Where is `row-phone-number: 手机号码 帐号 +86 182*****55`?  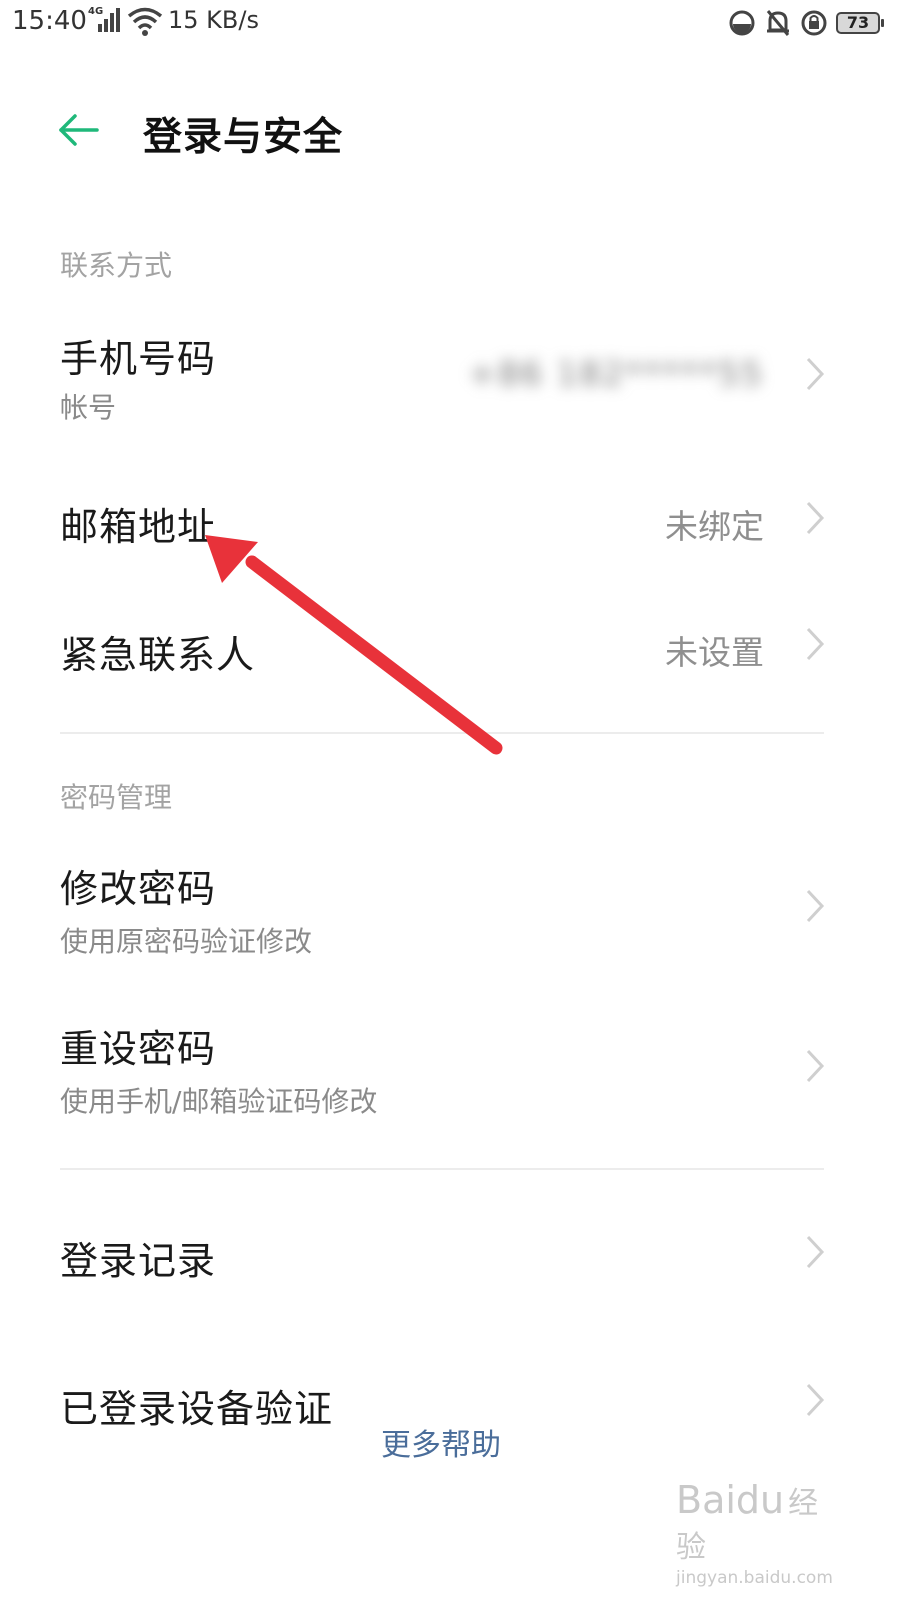 row-phone-number: 手机号码 帐号 +86 182*****55 is located at coordinates (450, 370).